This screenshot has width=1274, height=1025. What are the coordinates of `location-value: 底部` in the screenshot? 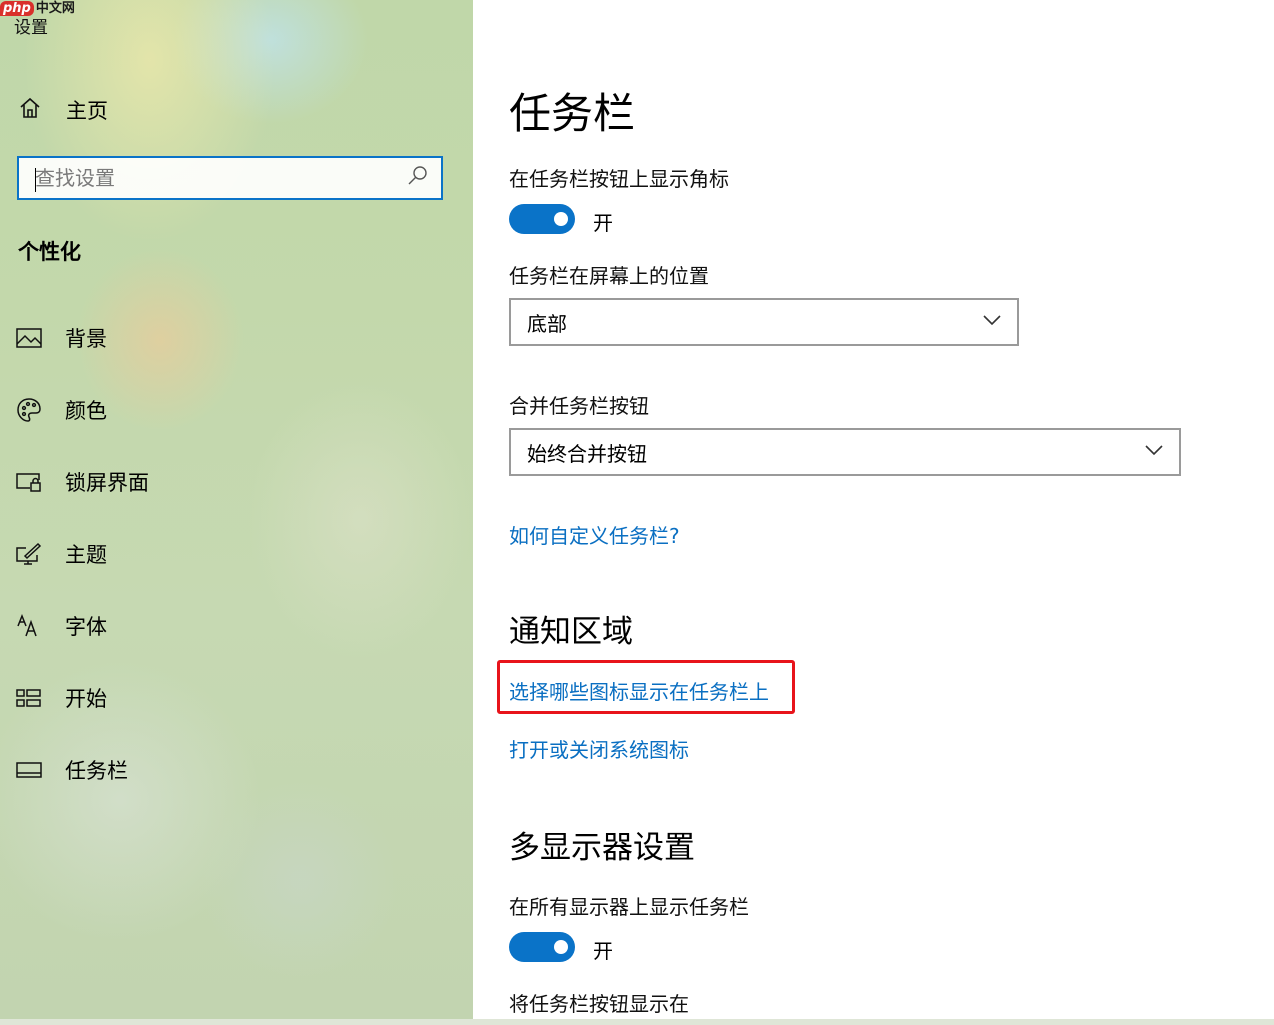 It's located at (547, 323).